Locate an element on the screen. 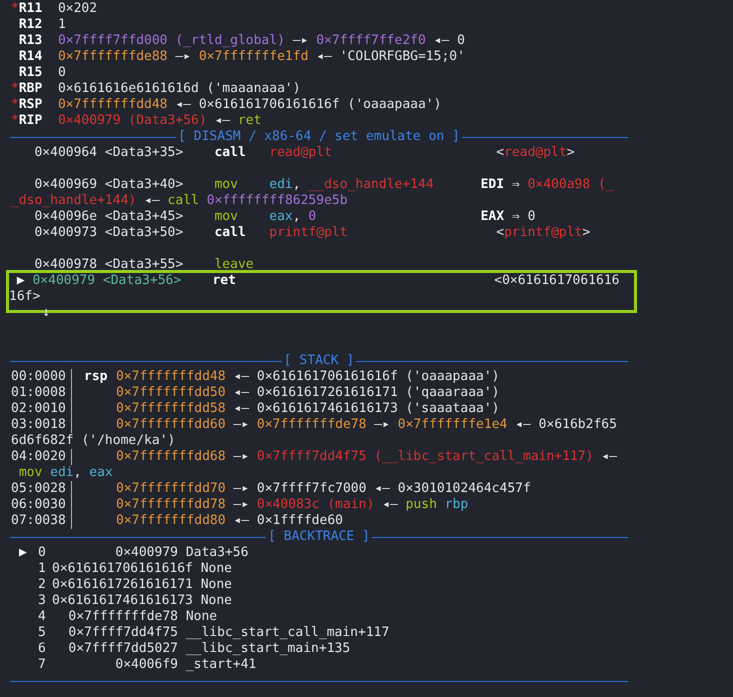 This screenshot has height=697, width=733. stack-offset: 05:0028 is located at coordinates (38, 489).